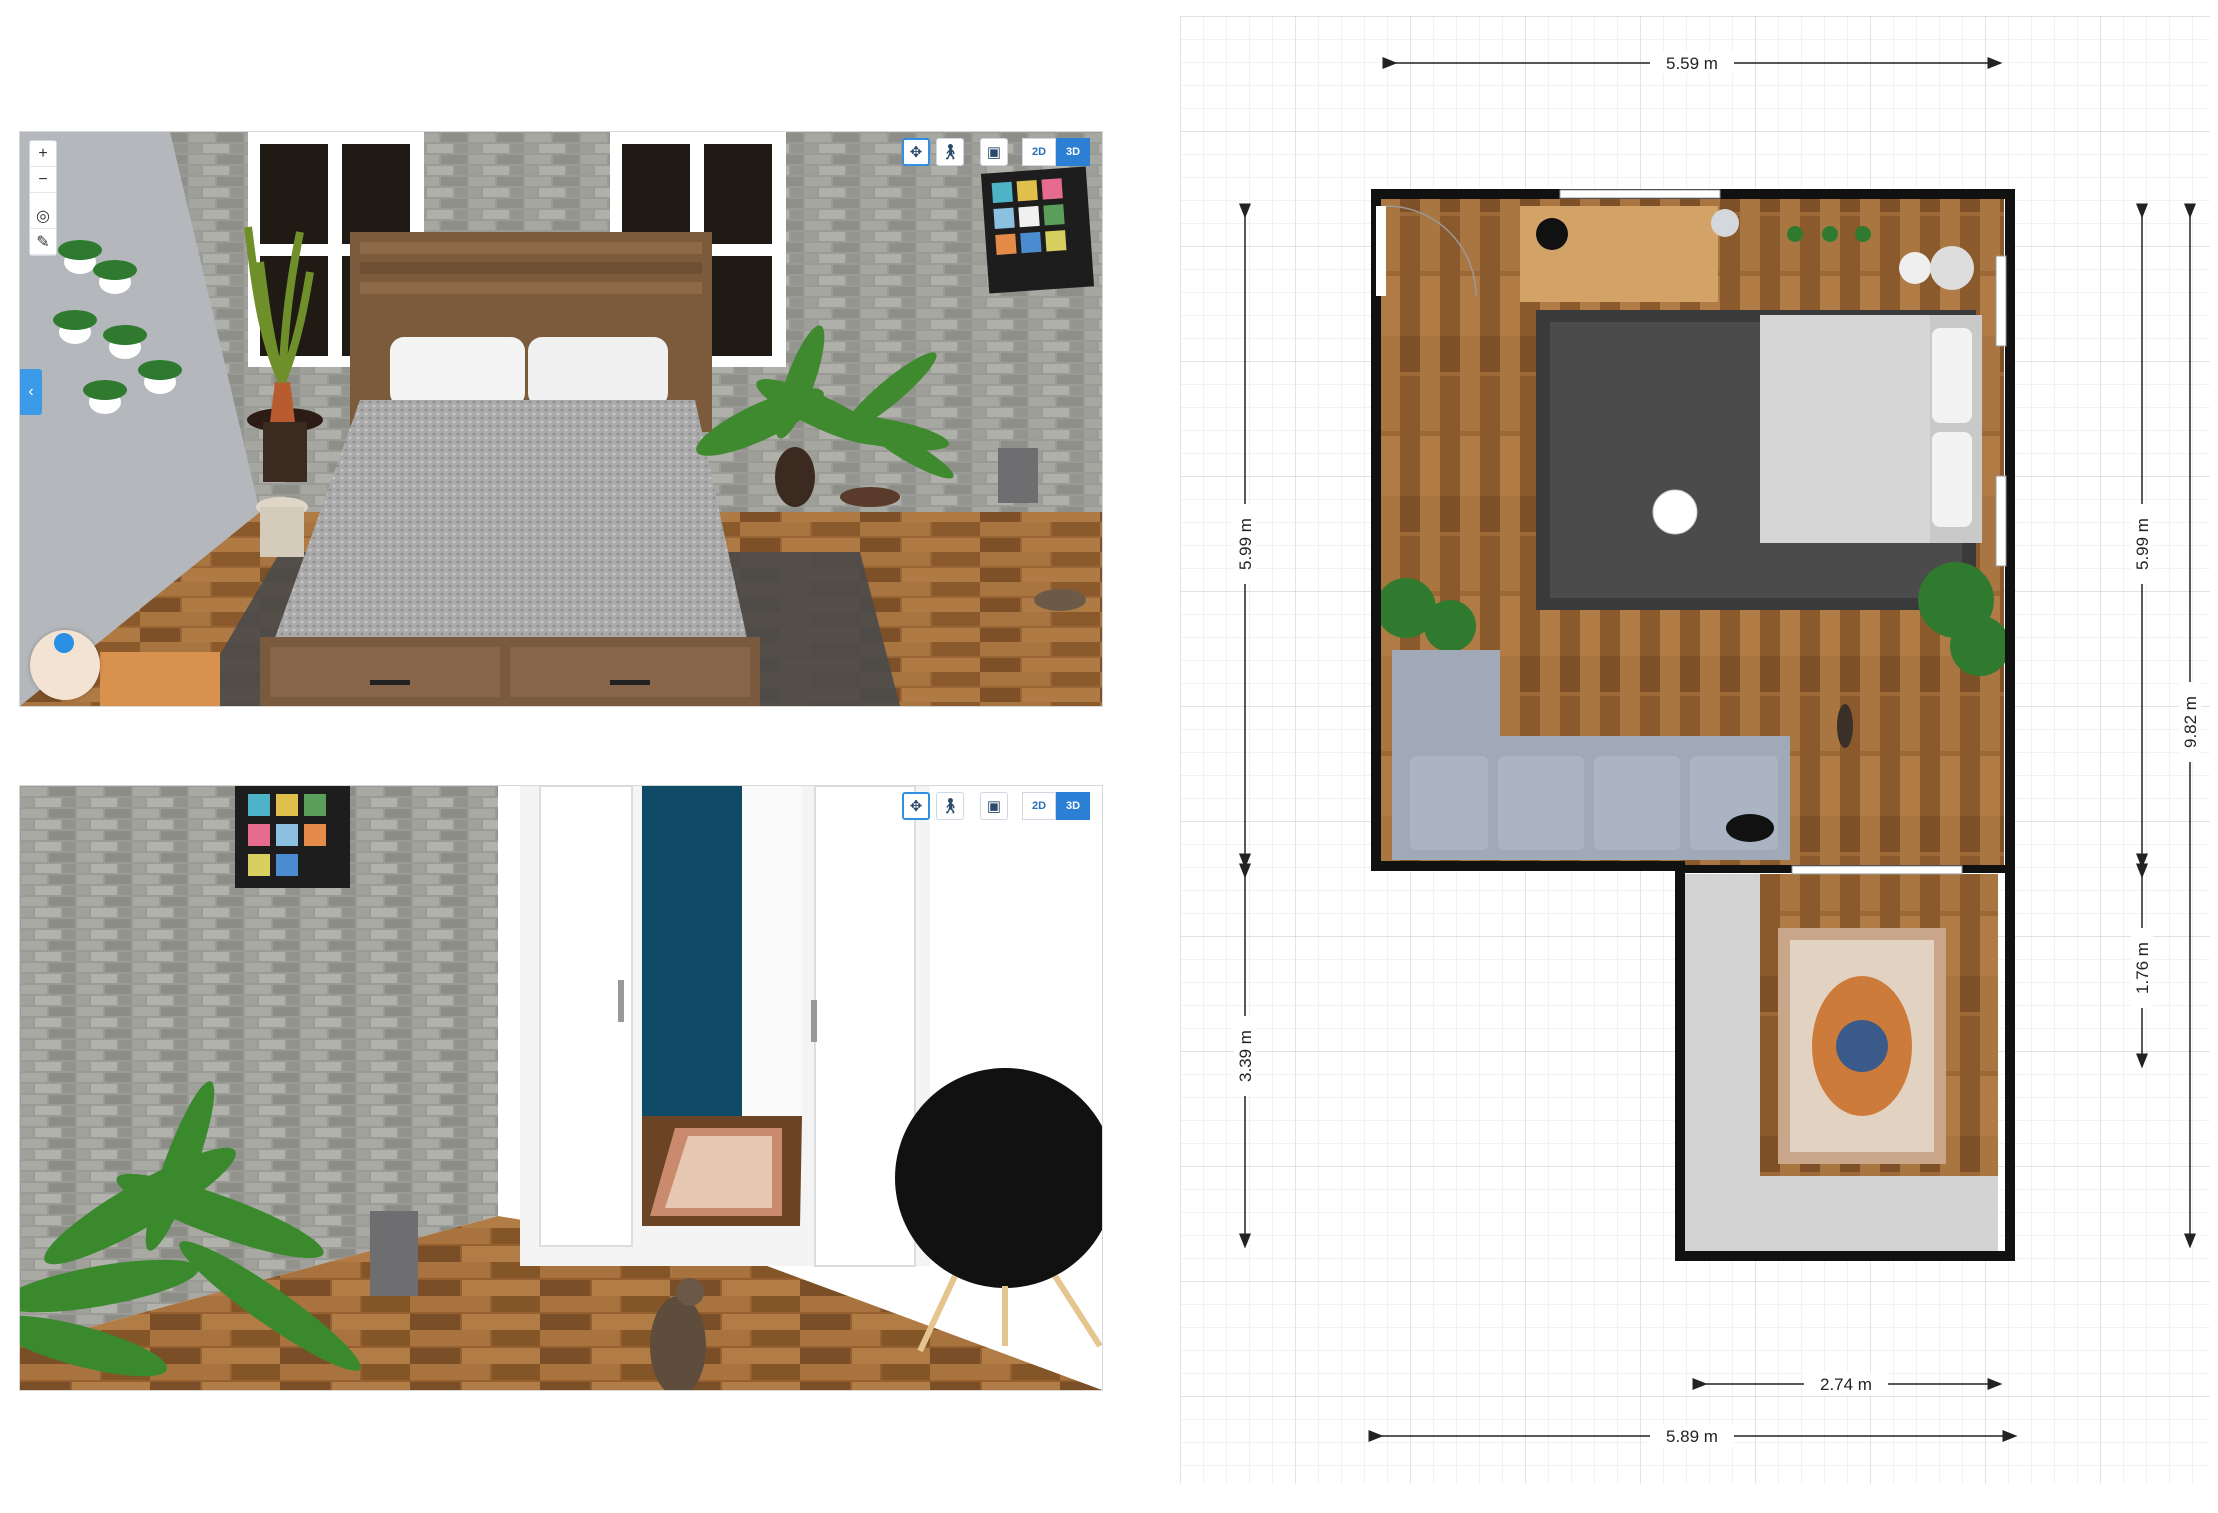 The height and width of the screenshot is (1513, 2218). Describe the element at coordinates (1245, 1056) in the screenshot. I see `dim-left-lower: 3.39 m` at that location.